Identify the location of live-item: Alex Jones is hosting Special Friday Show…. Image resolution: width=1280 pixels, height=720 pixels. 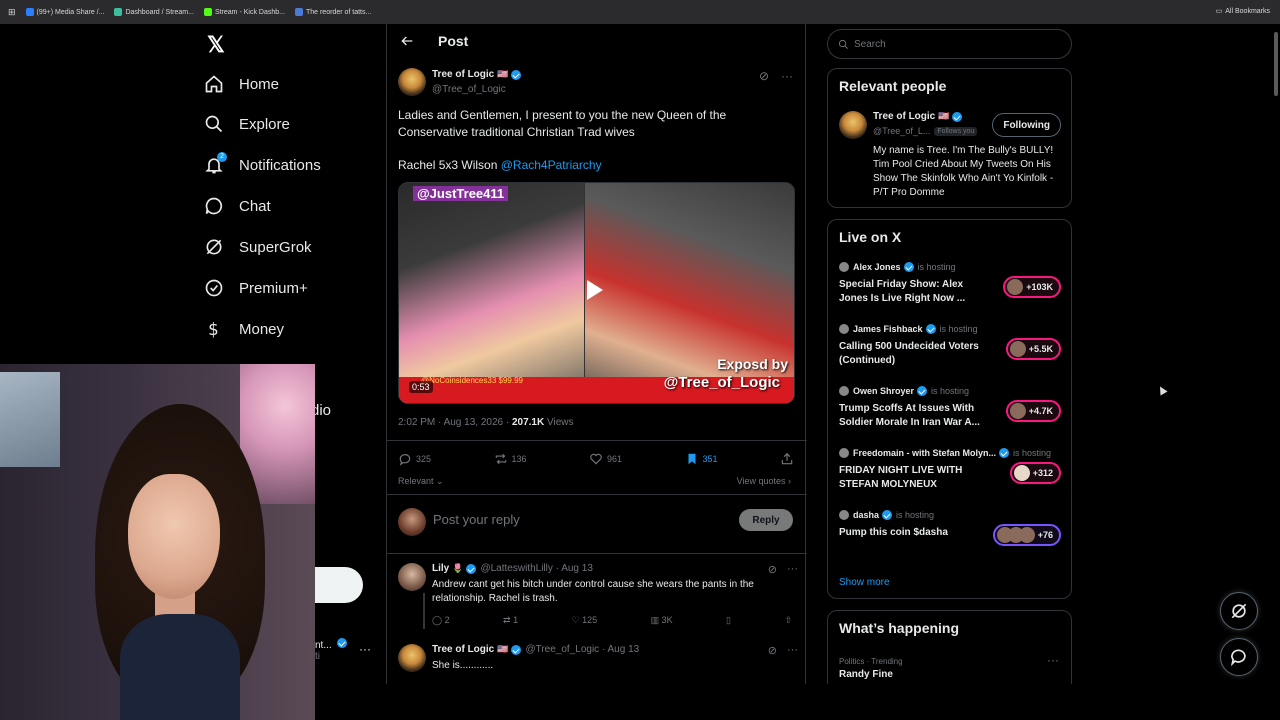
(950, 284).